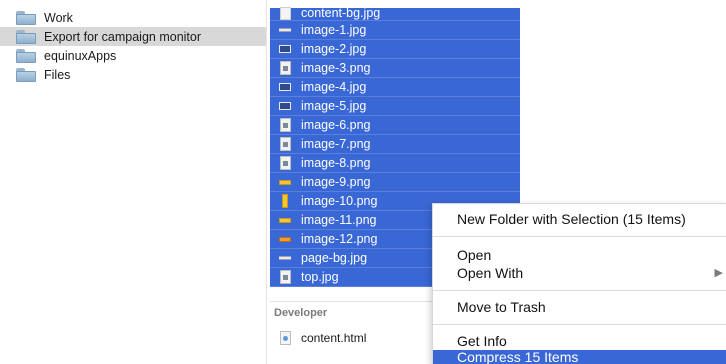 The height and width of the screenshot is (364, 726). I want to click on file-name: image-11.png, so click(339, 220).